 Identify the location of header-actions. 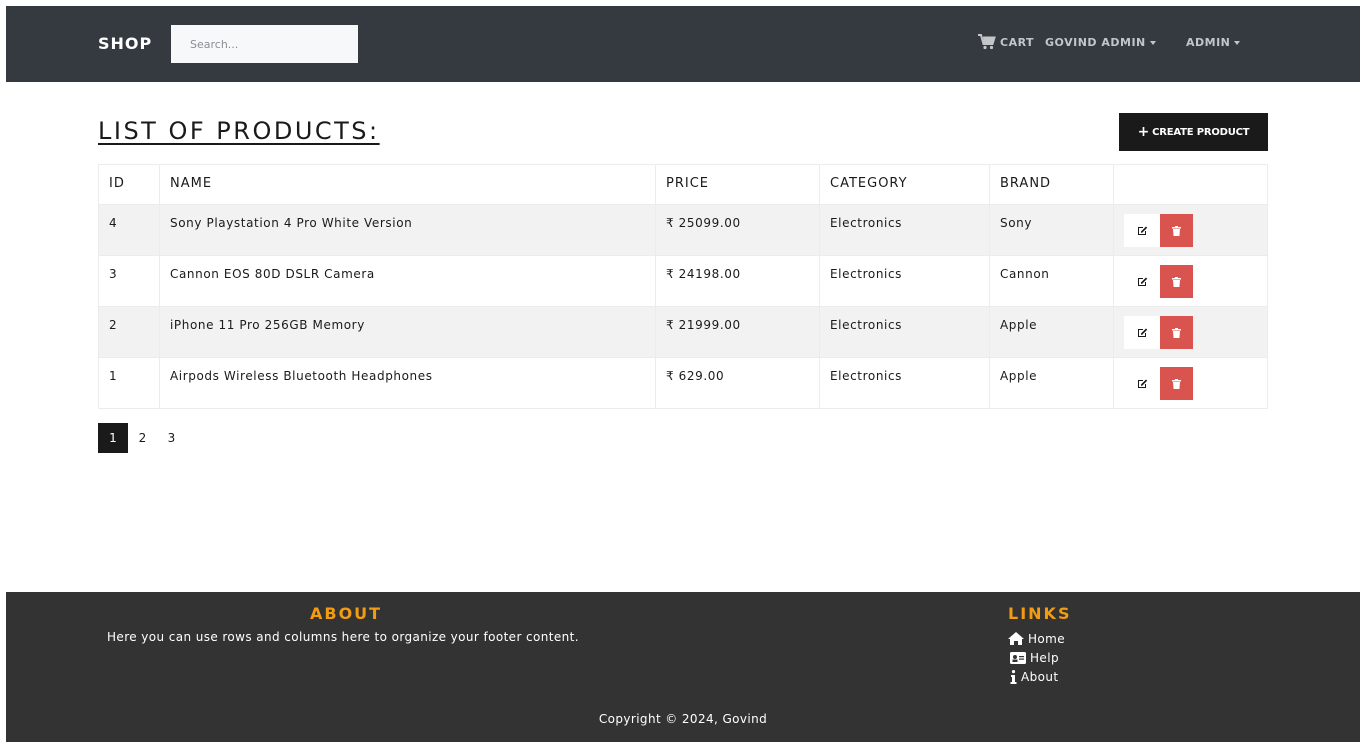
(1190, 184).